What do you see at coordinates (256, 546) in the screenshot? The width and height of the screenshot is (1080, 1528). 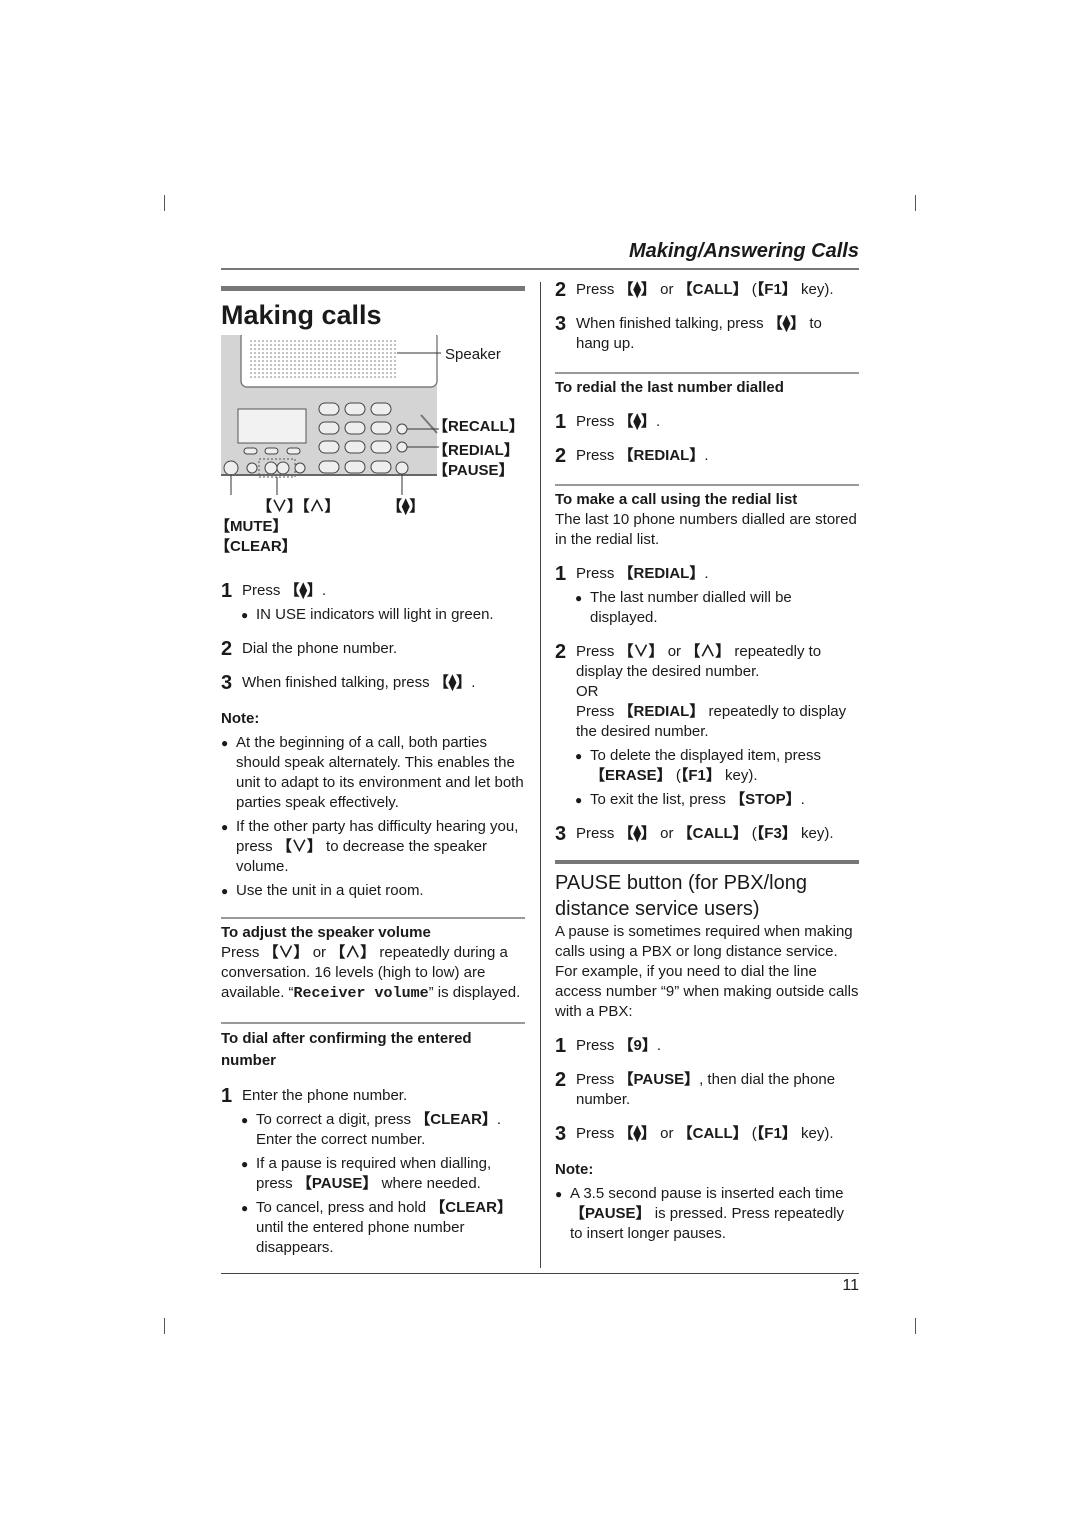 I see `clear-label: 【CLEAR】` at bounding box center [256, 546].